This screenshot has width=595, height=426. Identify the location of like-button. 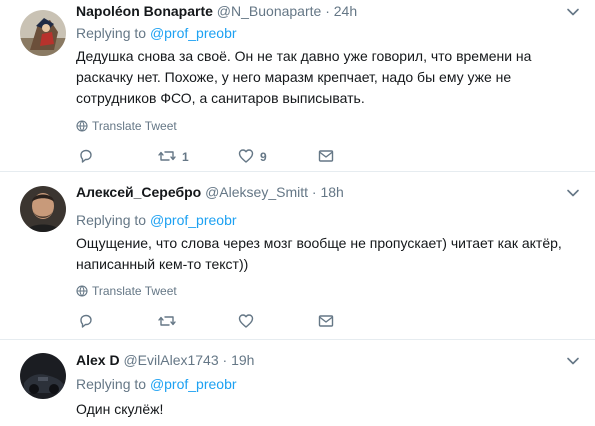
(249, 323).